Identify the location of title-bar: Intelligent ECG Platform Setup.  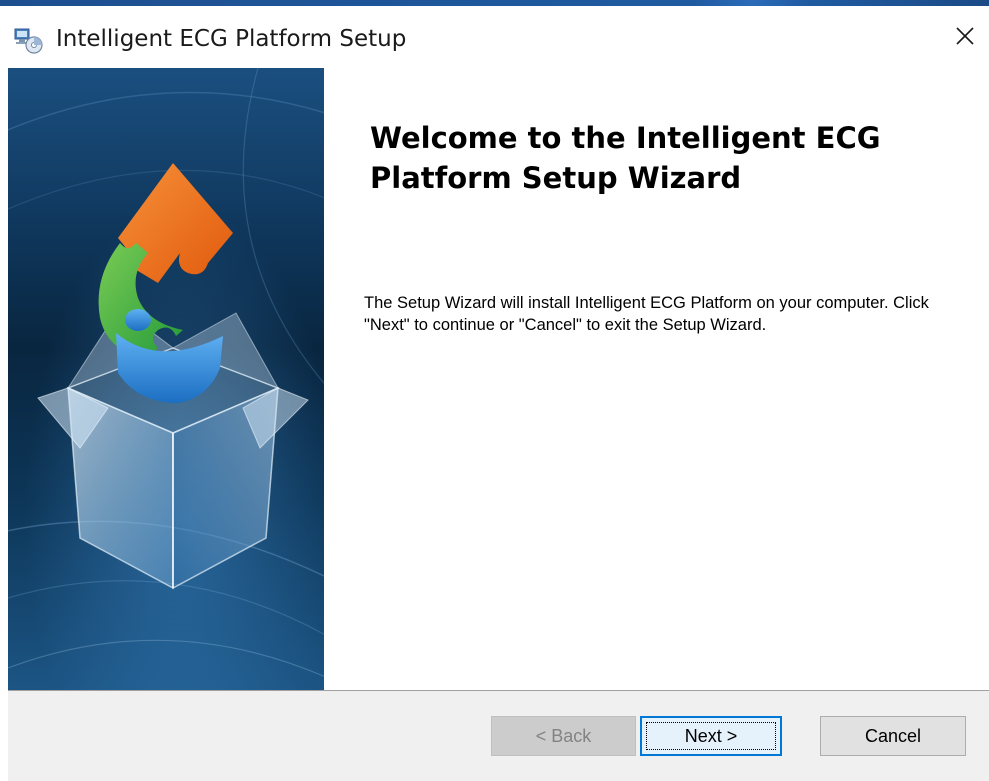
(494, 37).